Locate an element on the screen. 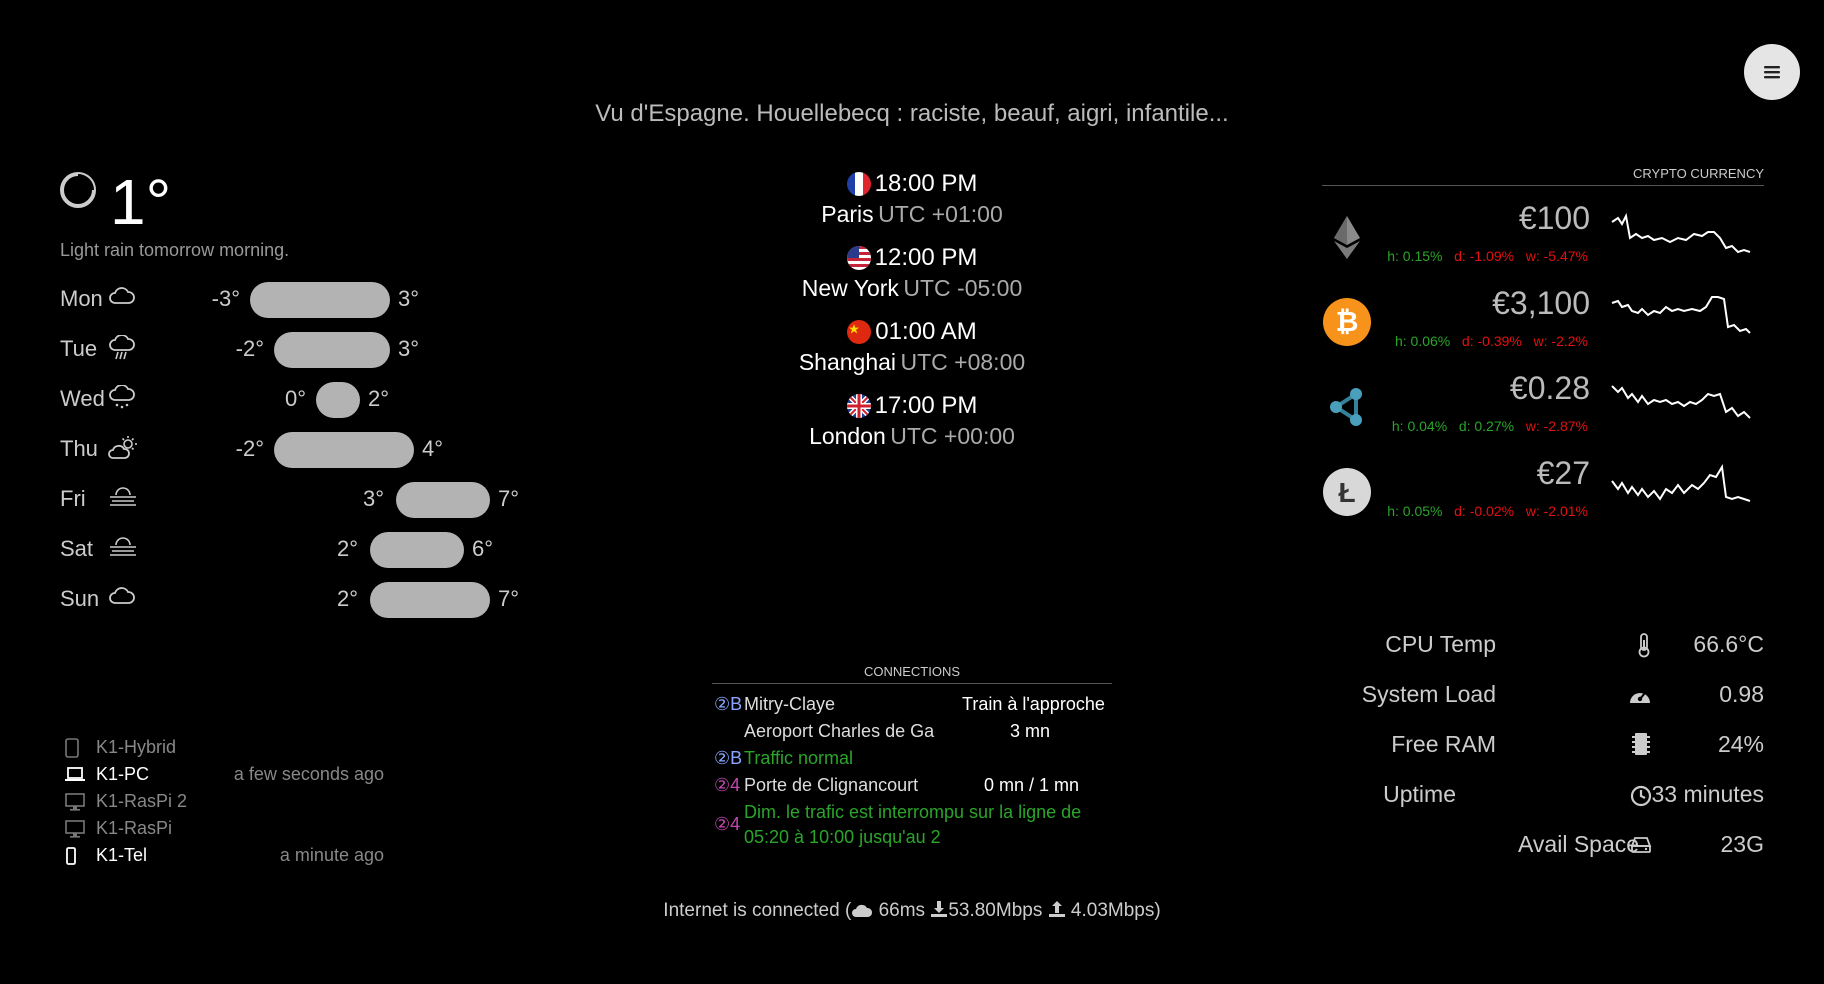 Image resolution: width=1824 pixels, height=984 pixels. ping-value: 66ms is located at coordinates (902, 910).